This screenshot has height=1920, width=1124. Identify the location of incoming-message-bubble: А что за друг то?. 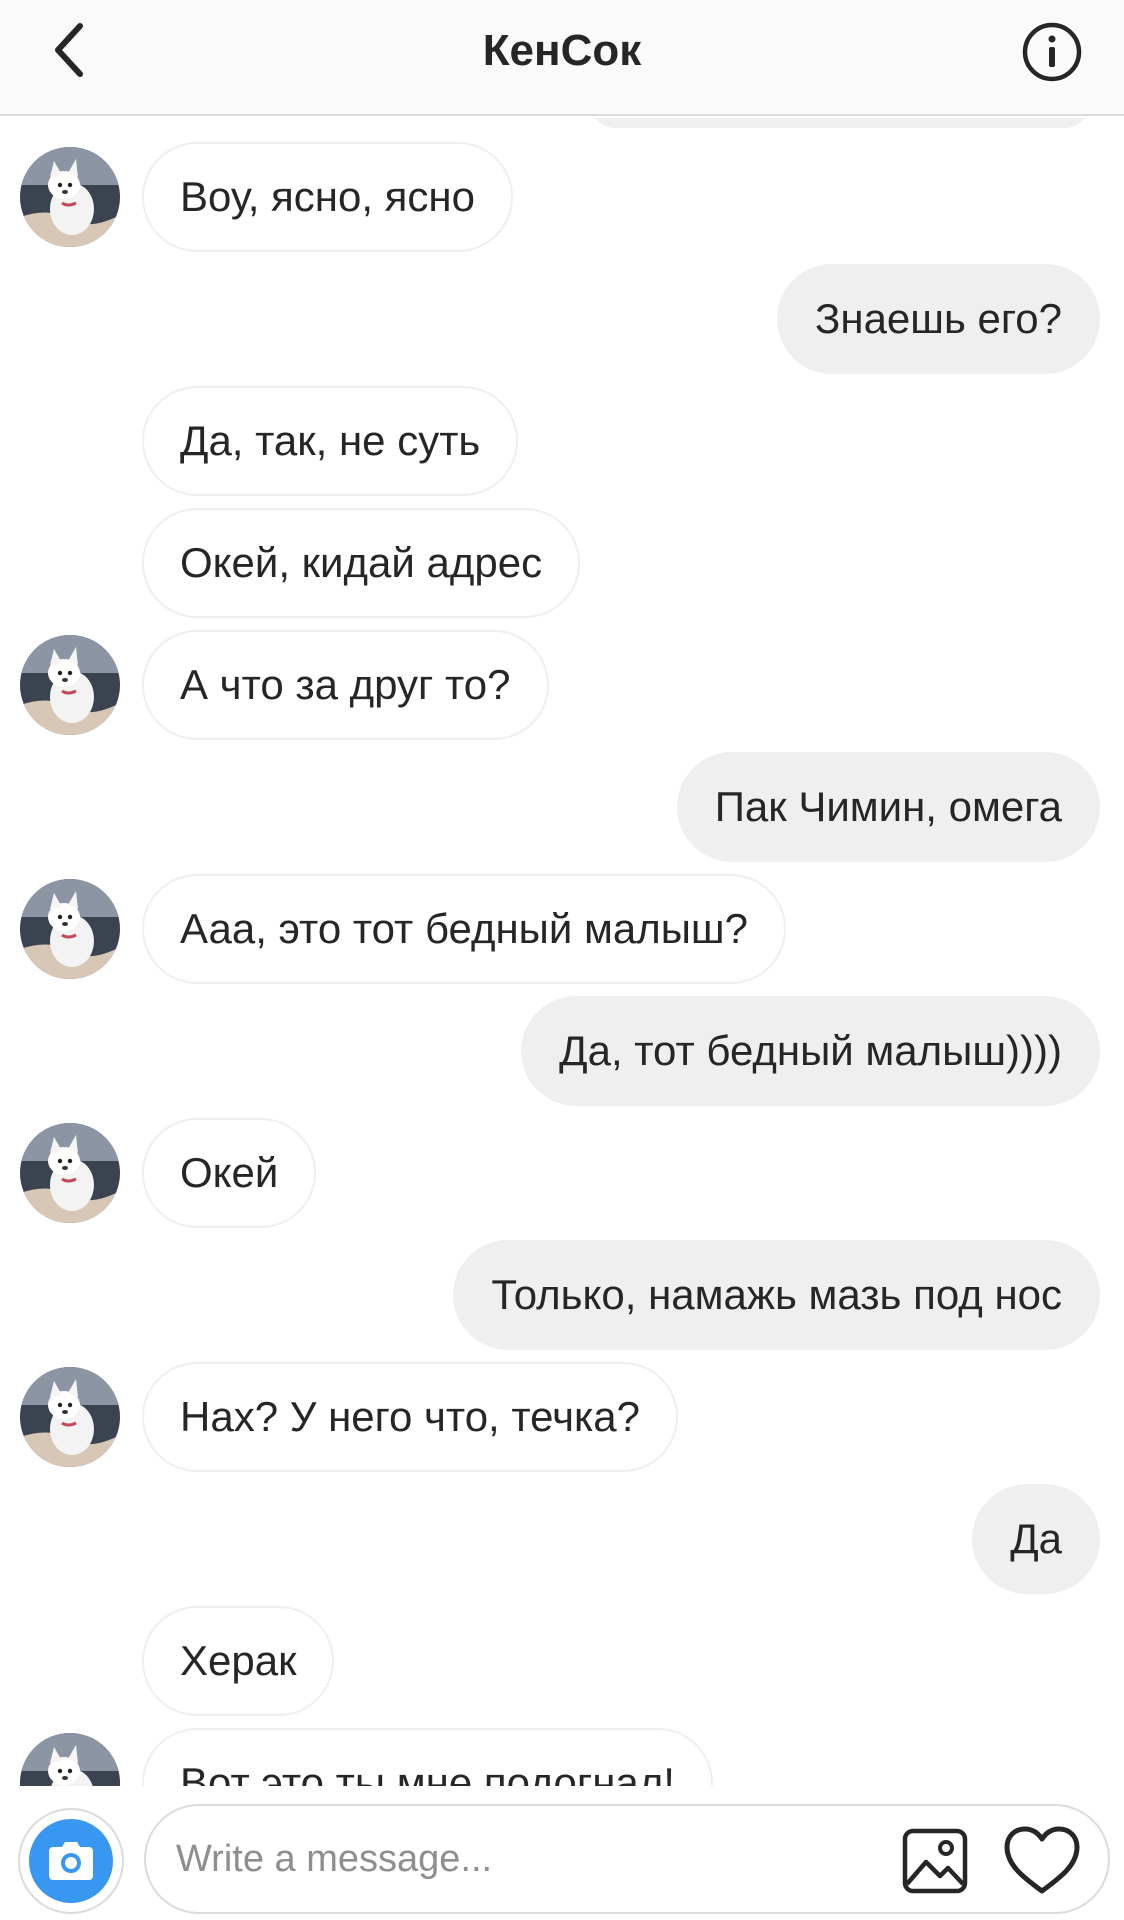
(345, 685).